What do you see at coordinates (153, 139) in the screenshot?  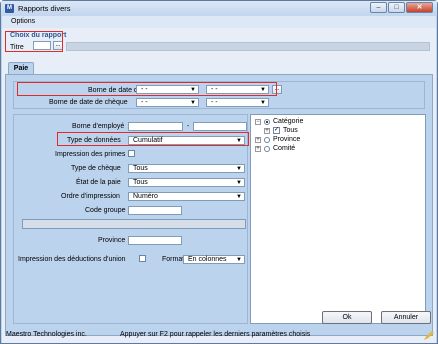 I see `highlight-type-donnees` at bounding box center [153, 139].